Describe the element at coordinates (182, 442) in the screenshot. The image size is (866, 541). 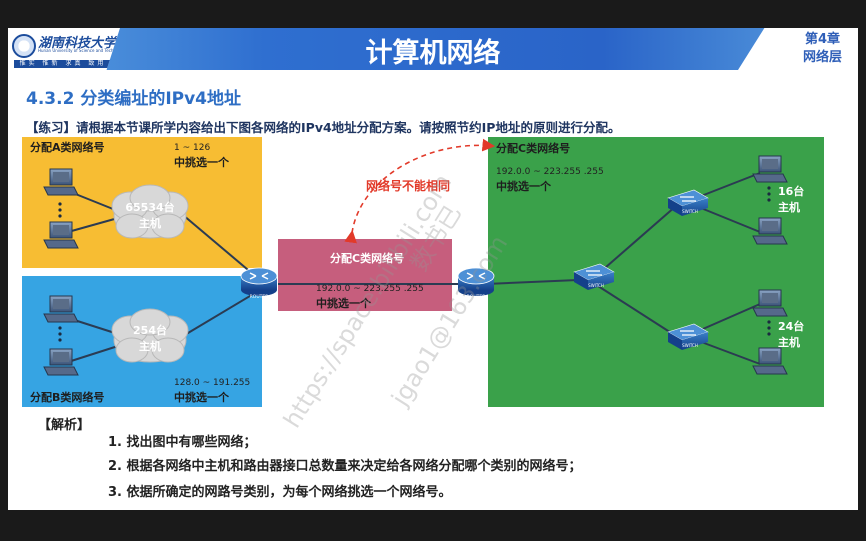
I see `analysis-step-1: 1. 找出图中有哪些网络；` at that location.